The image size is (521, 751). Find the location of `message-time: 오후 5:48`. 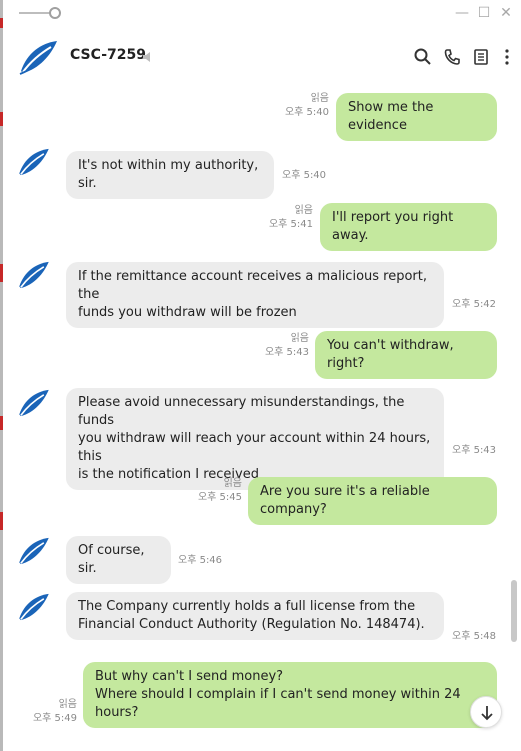

message-time: 오후 5:48 is located at coordinates (474, 636).